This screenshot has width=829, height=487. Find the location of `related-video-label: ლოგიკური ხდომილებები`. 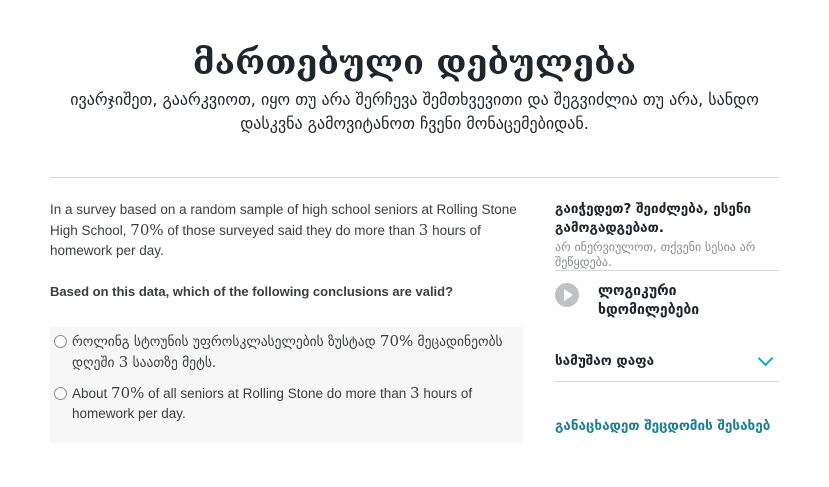

related-video-label: ლოგიკური ხდომილებები is located at coordinates (688, 301).